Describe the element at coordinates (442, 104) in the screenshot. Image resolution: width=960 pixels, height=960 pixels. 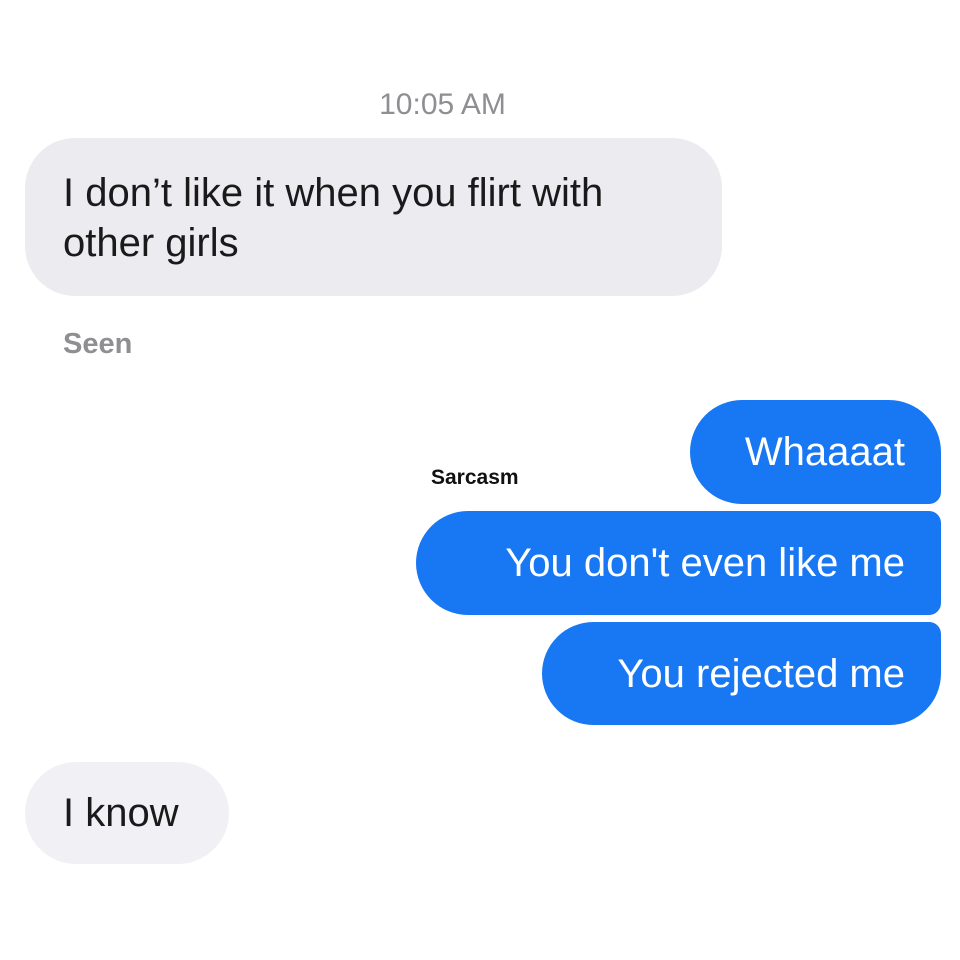
I see `message-timestamp: 10:05 AM` at that location.